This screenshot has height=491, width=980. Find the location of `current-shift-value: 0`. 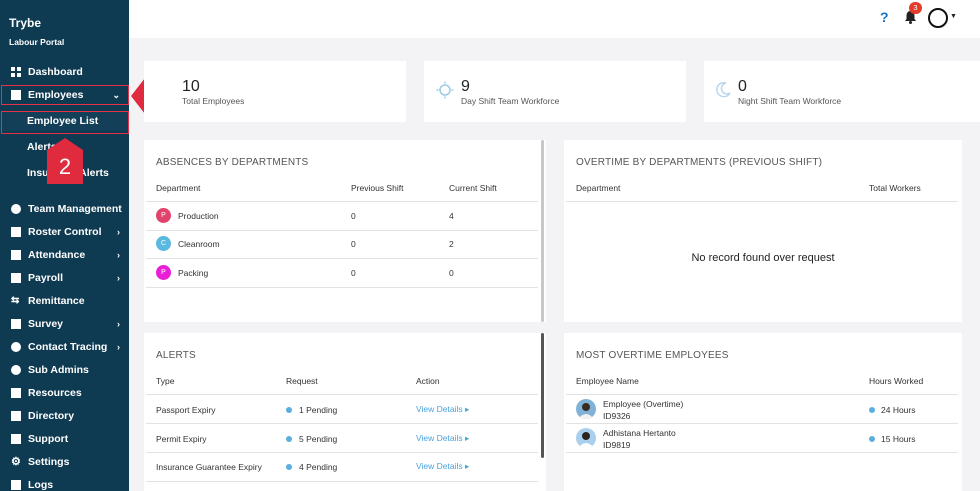

current-shift-value: 0 is located at coordinates (451, 273).